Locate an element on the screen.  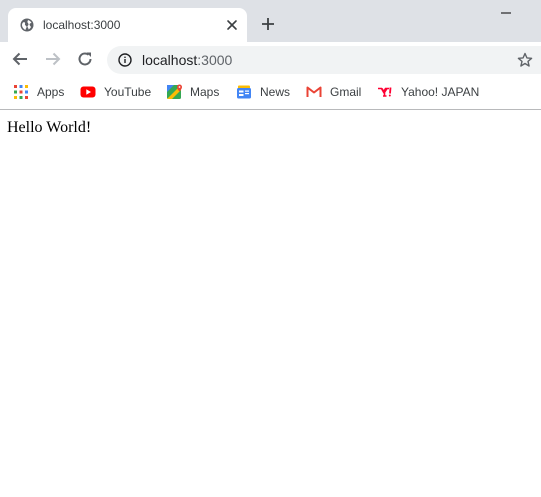
bookmark-star-icon is located at coordinates (525, 60).